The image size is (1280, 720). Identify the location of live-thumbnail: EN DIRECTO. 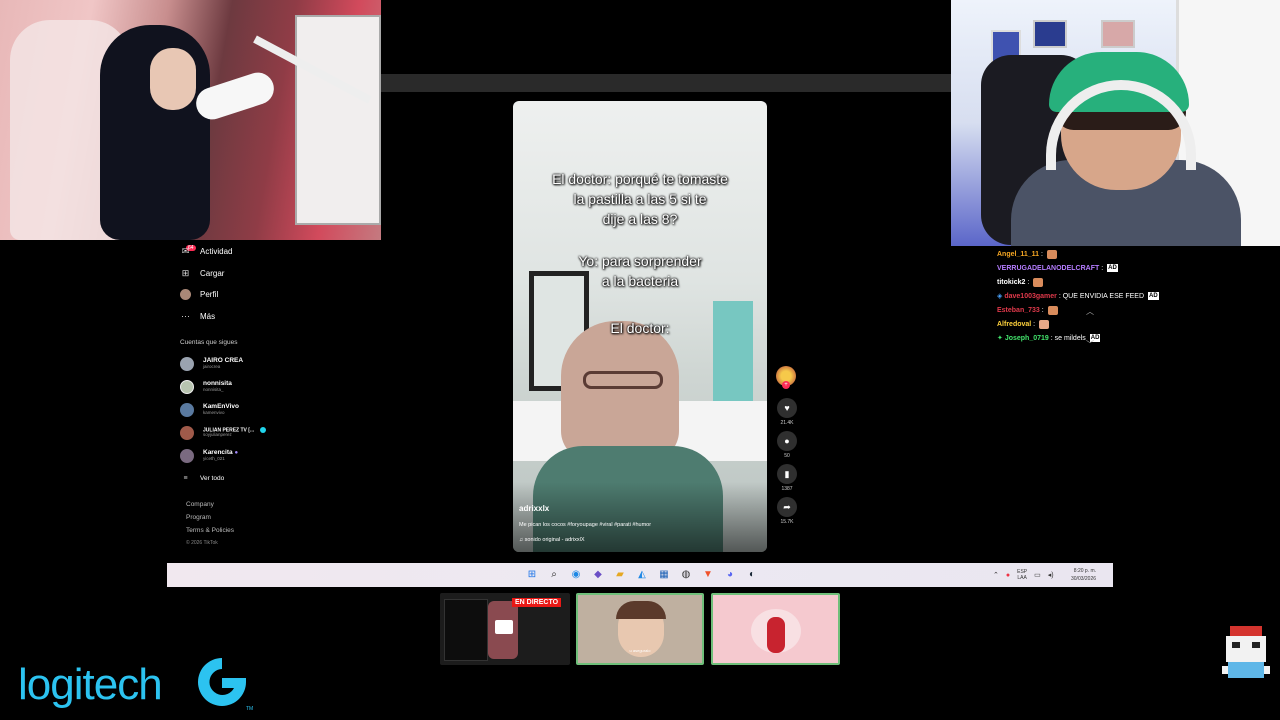
(505, 629).